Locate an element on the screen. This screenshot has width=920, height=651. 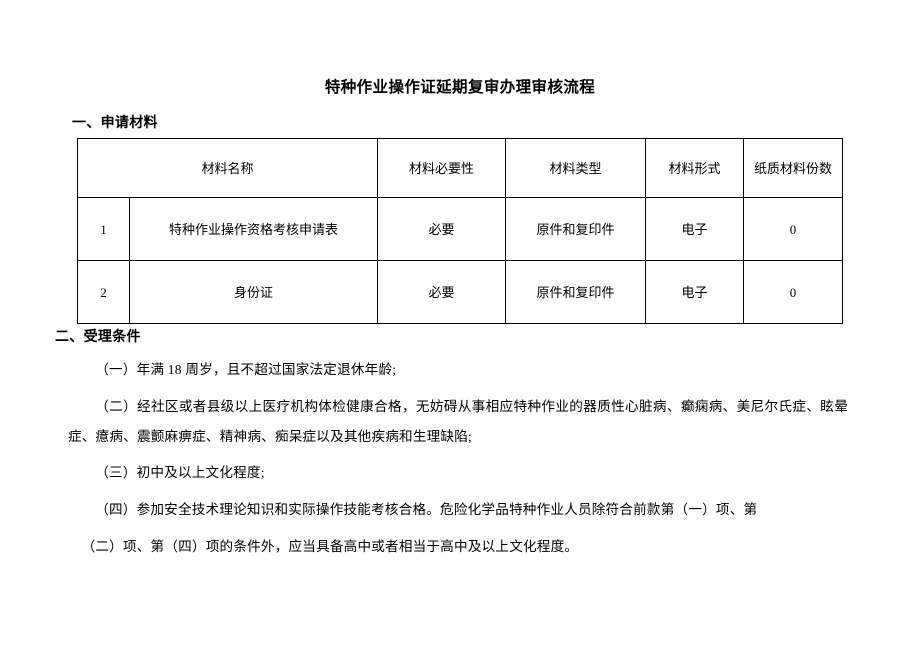
column-header-type: 材料类型 is located at coordinates (576, 168).